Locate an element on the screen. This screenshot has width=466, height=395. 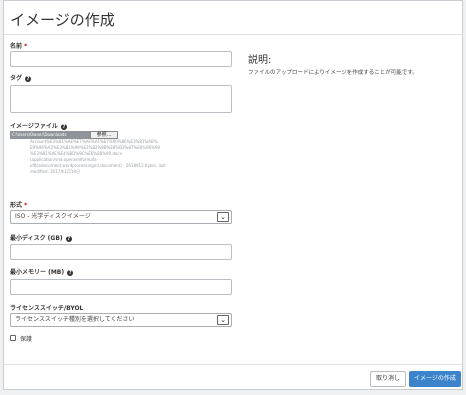
min-disk-label: 最小ディスク (GB) ? is located at coordinates (41, 237).